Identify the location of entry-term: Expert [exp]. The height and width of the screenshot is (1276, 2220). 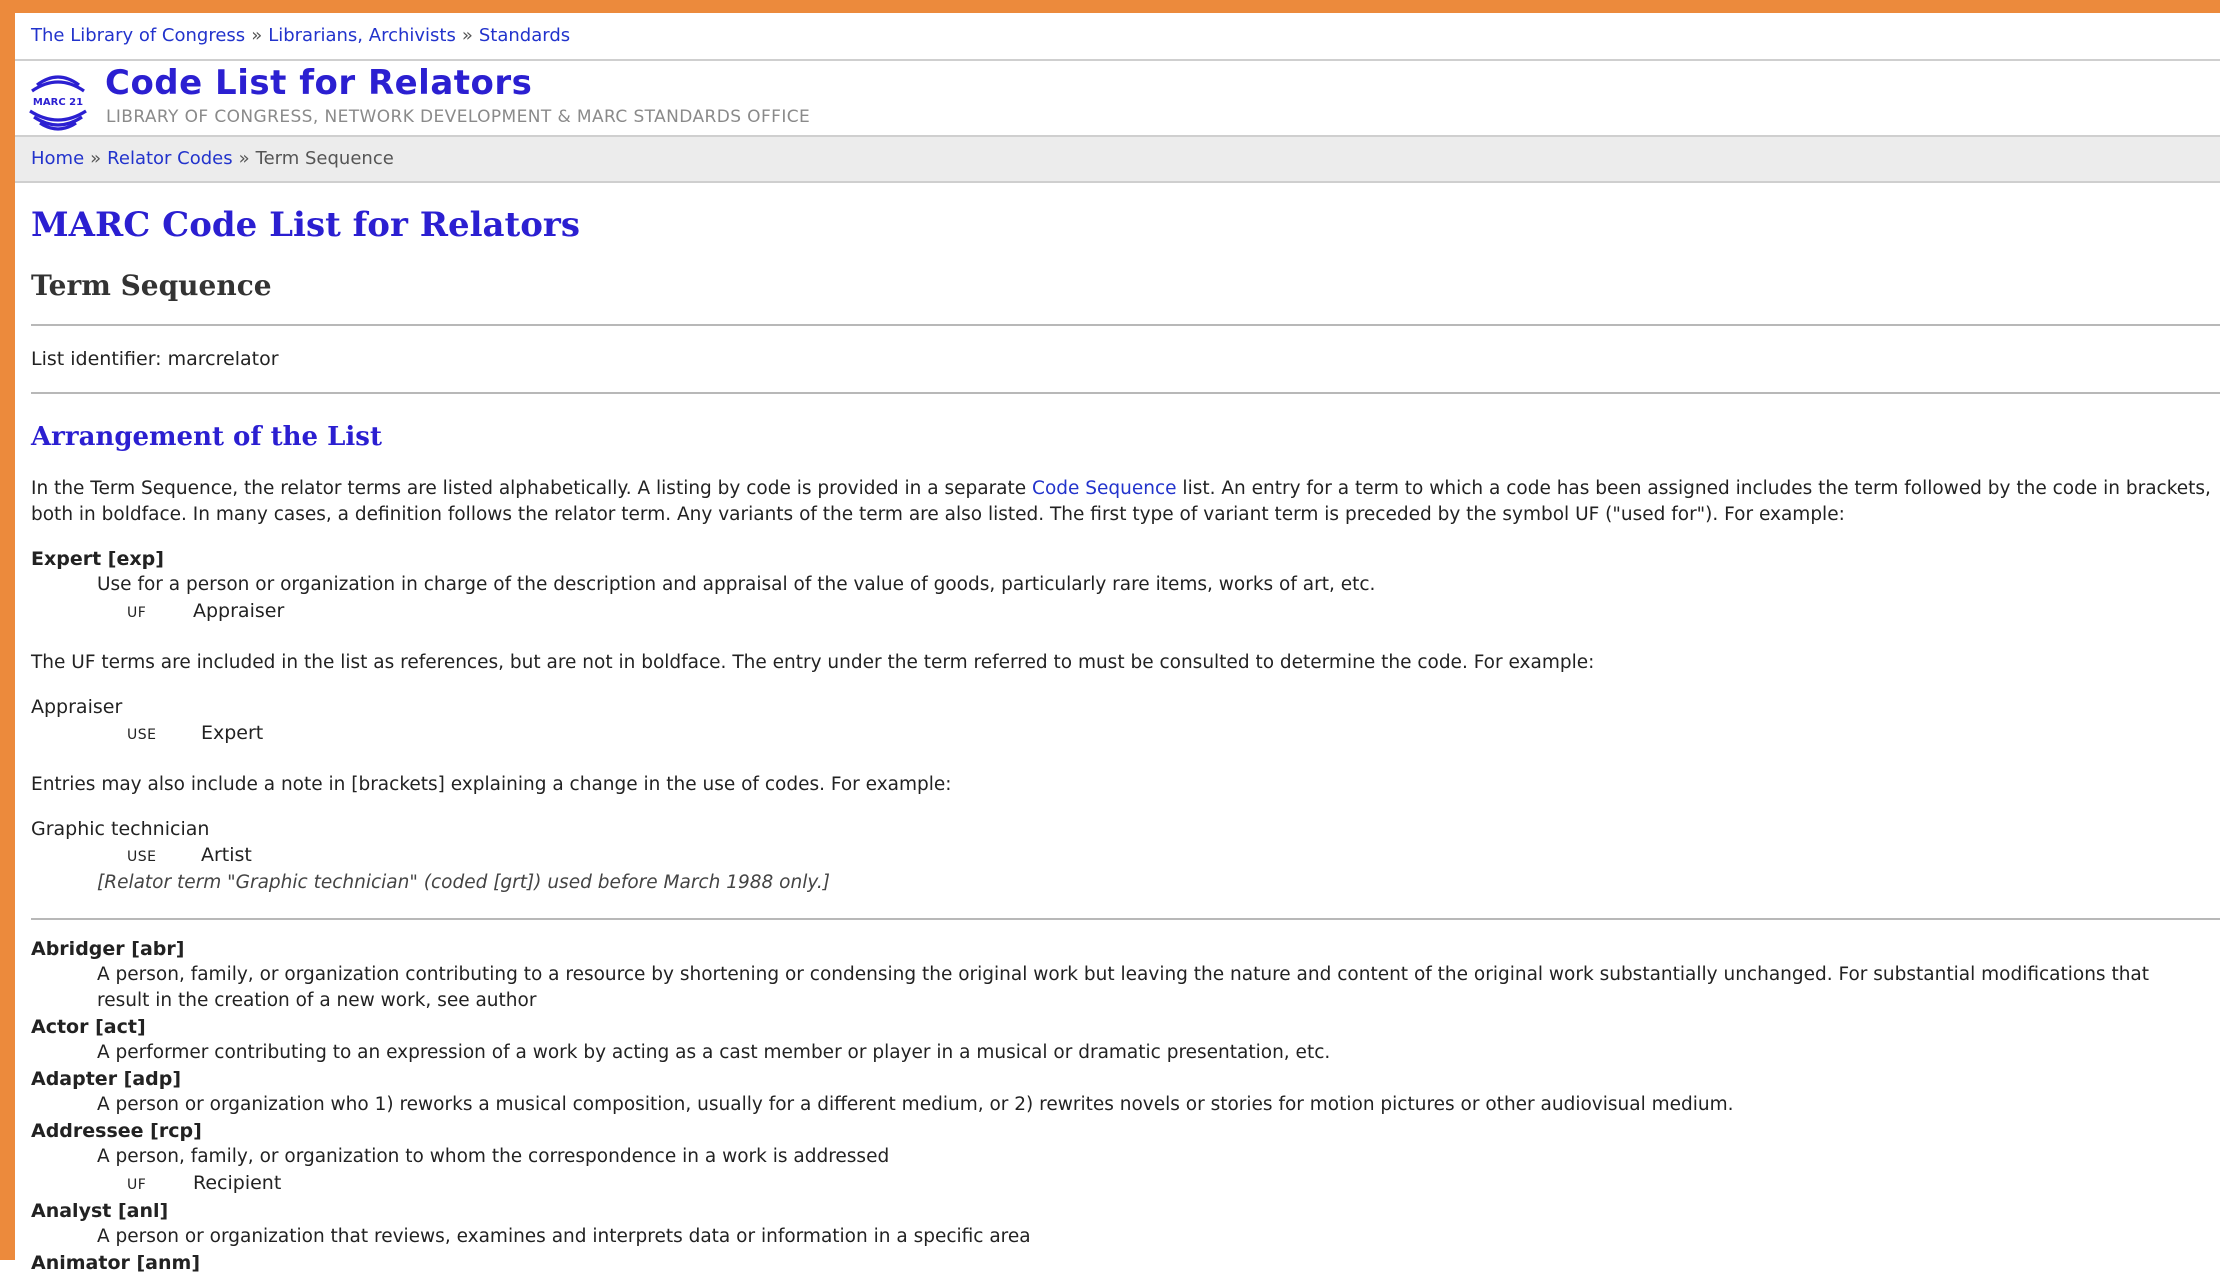
(97, 559).